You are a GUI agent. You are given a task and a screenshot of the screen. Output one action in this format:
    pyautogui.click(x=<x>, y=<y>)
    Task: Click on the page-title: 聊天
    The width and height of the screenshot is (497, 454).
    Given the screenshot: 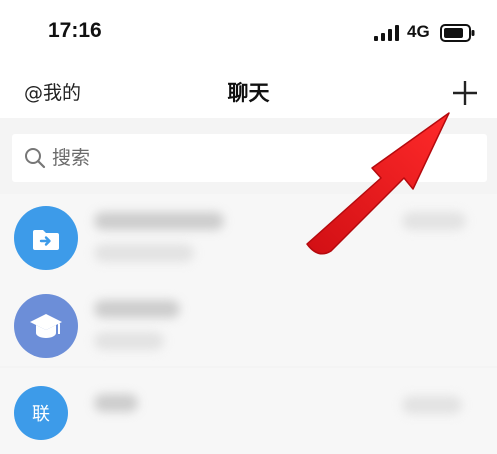 What is the action you would take?
    pyautogui.click(x=248, y=93)
    